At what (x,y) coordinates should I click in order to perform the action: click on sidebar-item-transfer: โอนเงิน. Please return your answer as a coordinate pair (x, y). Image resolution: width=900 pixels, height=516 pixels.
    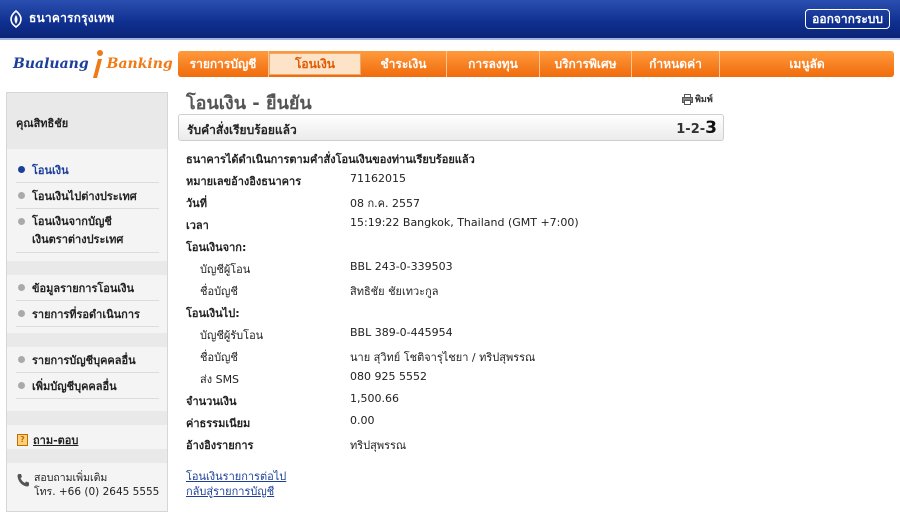
    Looking at the image, I should click on (87, 172).